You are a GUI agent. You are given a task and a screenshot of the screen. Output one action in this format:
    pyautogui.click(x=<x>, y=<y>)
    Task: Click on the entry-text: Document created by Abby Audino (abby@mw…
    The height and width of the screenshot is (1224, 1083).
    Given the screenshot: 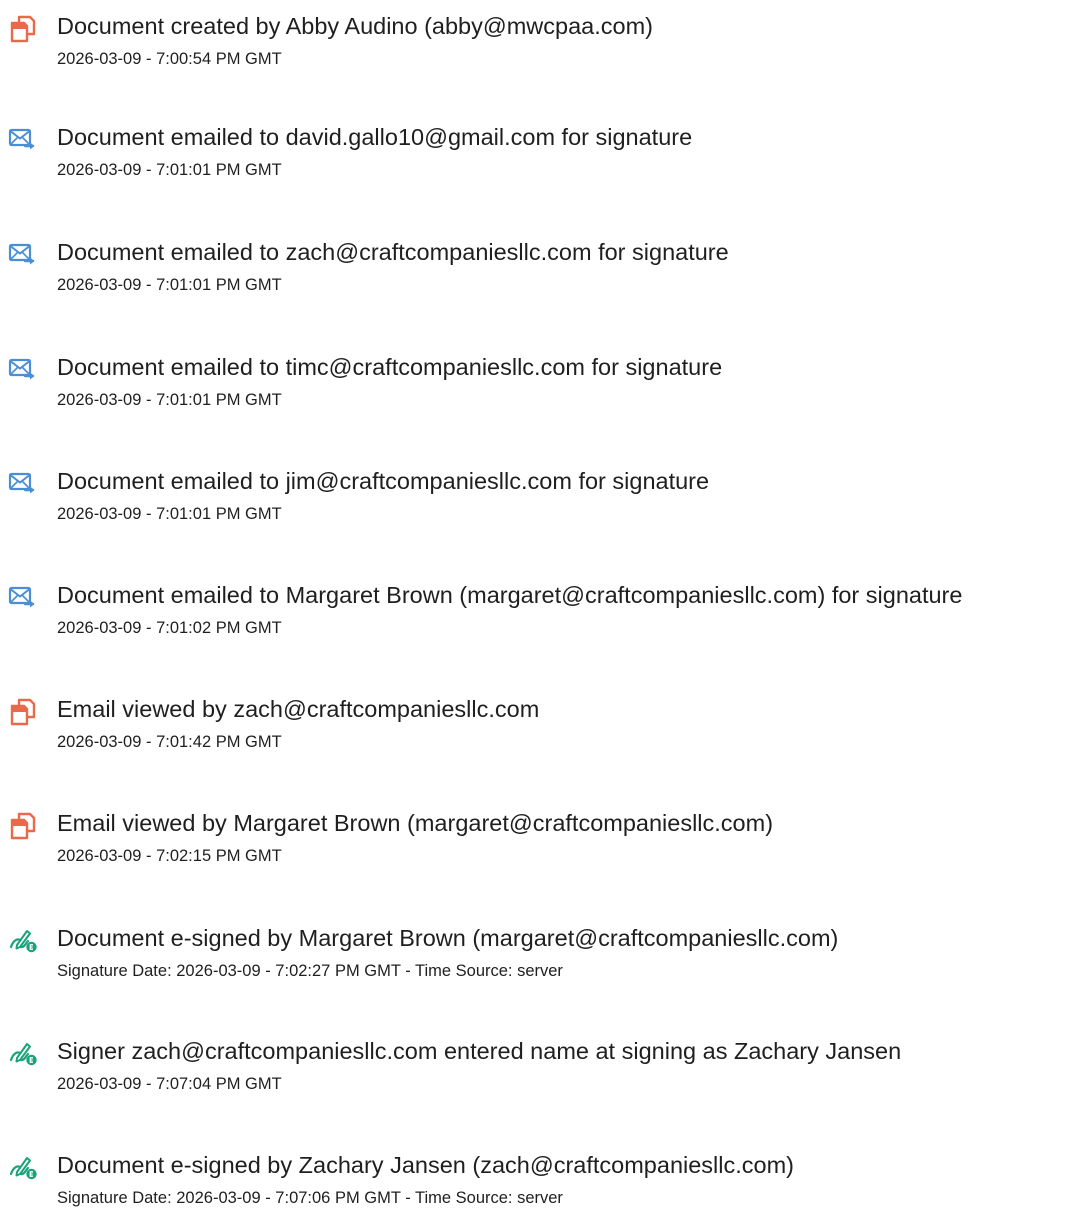 What is the action you would take?
    pyautogui.click(x=355, y=26)
    